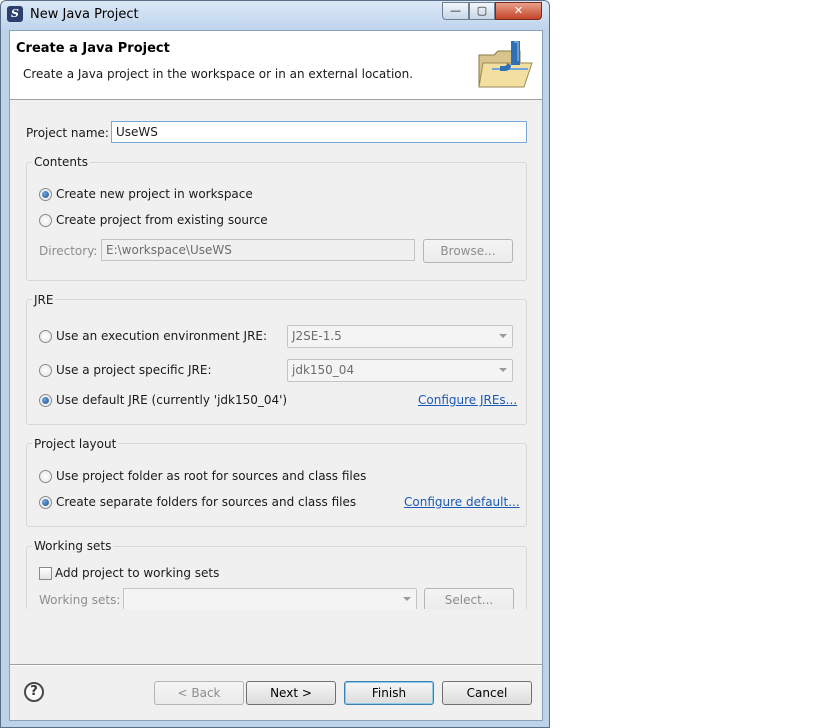 The width and height of the screenshot is (819, 728). I want to click on scroll-clip-area, so click(278, 635).